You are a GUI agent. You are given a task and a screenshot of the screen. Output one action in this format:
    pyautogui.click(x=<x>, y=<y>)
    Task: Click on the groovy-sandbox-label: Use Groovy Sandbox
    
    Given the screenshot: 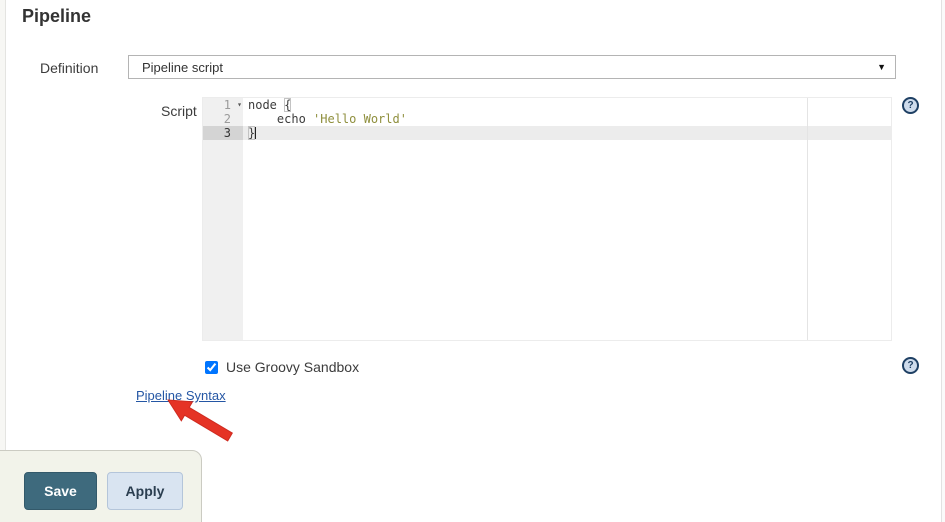 What is the action you would take?
    pyautogui.click(x=292, y=367)
    